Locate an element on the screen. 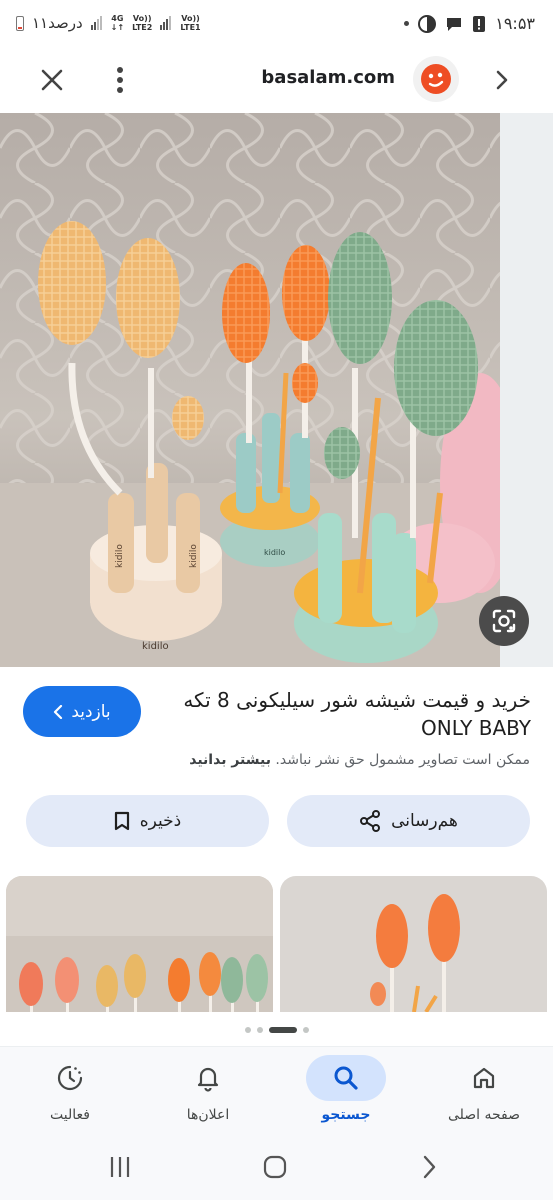 The width and height of the screenshot is (553, 1200). alert-icon is located at coordinates (479, 23).